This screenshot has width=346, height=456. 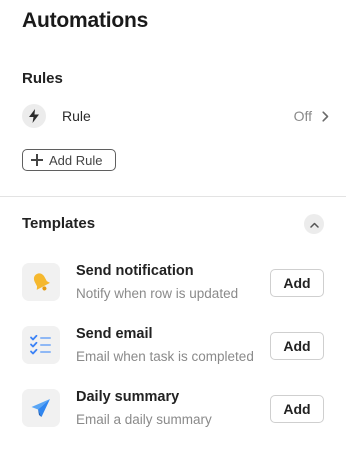 What do you see at coordinates (85, 20) in the screenshot?
I see `page-title: Automations` at bounding box center [85, 20].